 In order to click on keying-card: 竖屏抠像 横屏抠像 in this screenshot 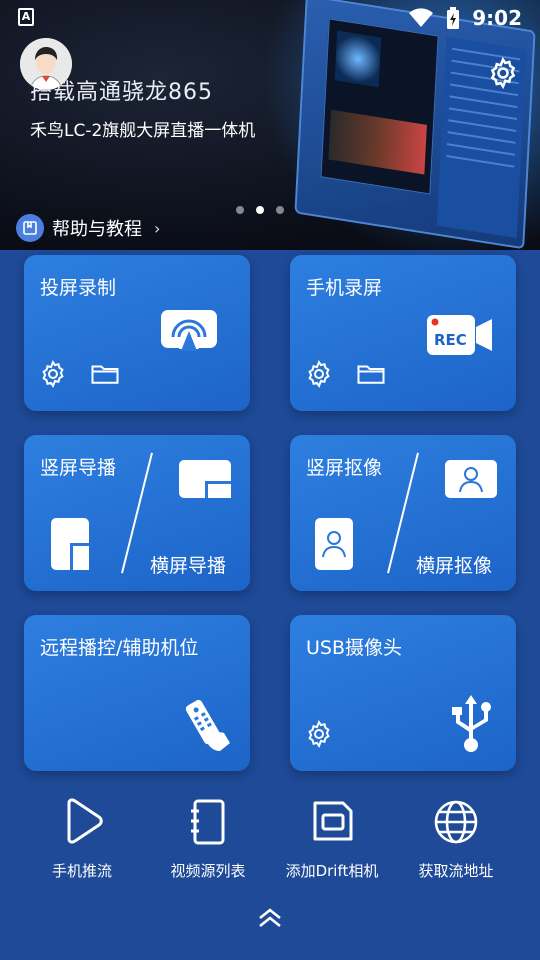, I will do `click(403, 513)`.